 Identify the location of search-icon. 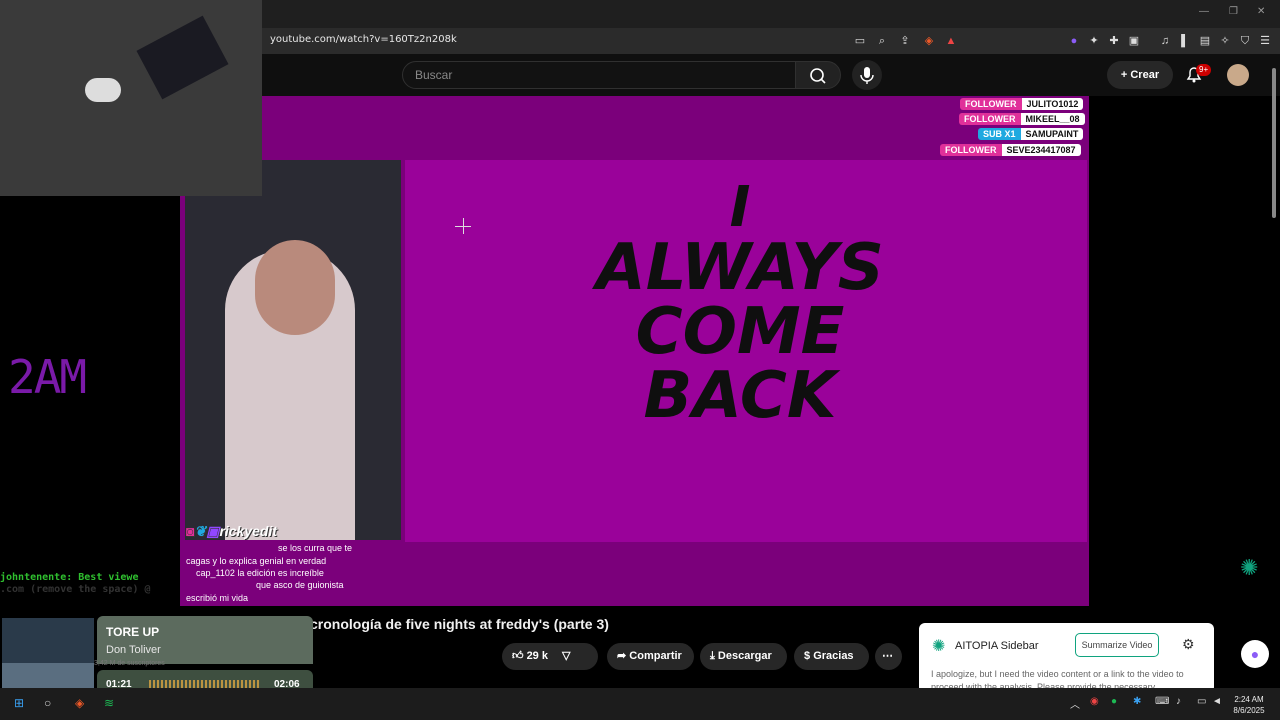
(818, 76).